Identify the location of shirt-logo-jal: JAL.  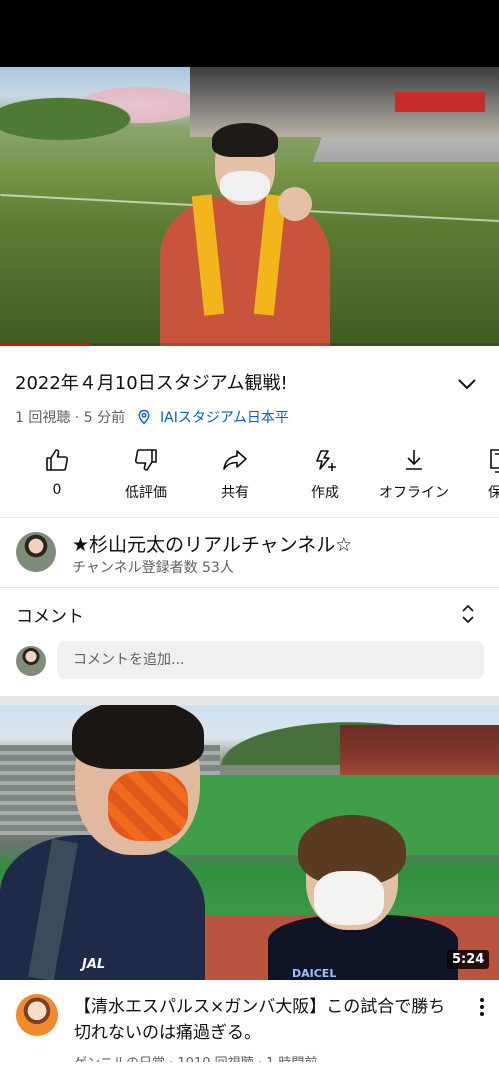
(94, 964).